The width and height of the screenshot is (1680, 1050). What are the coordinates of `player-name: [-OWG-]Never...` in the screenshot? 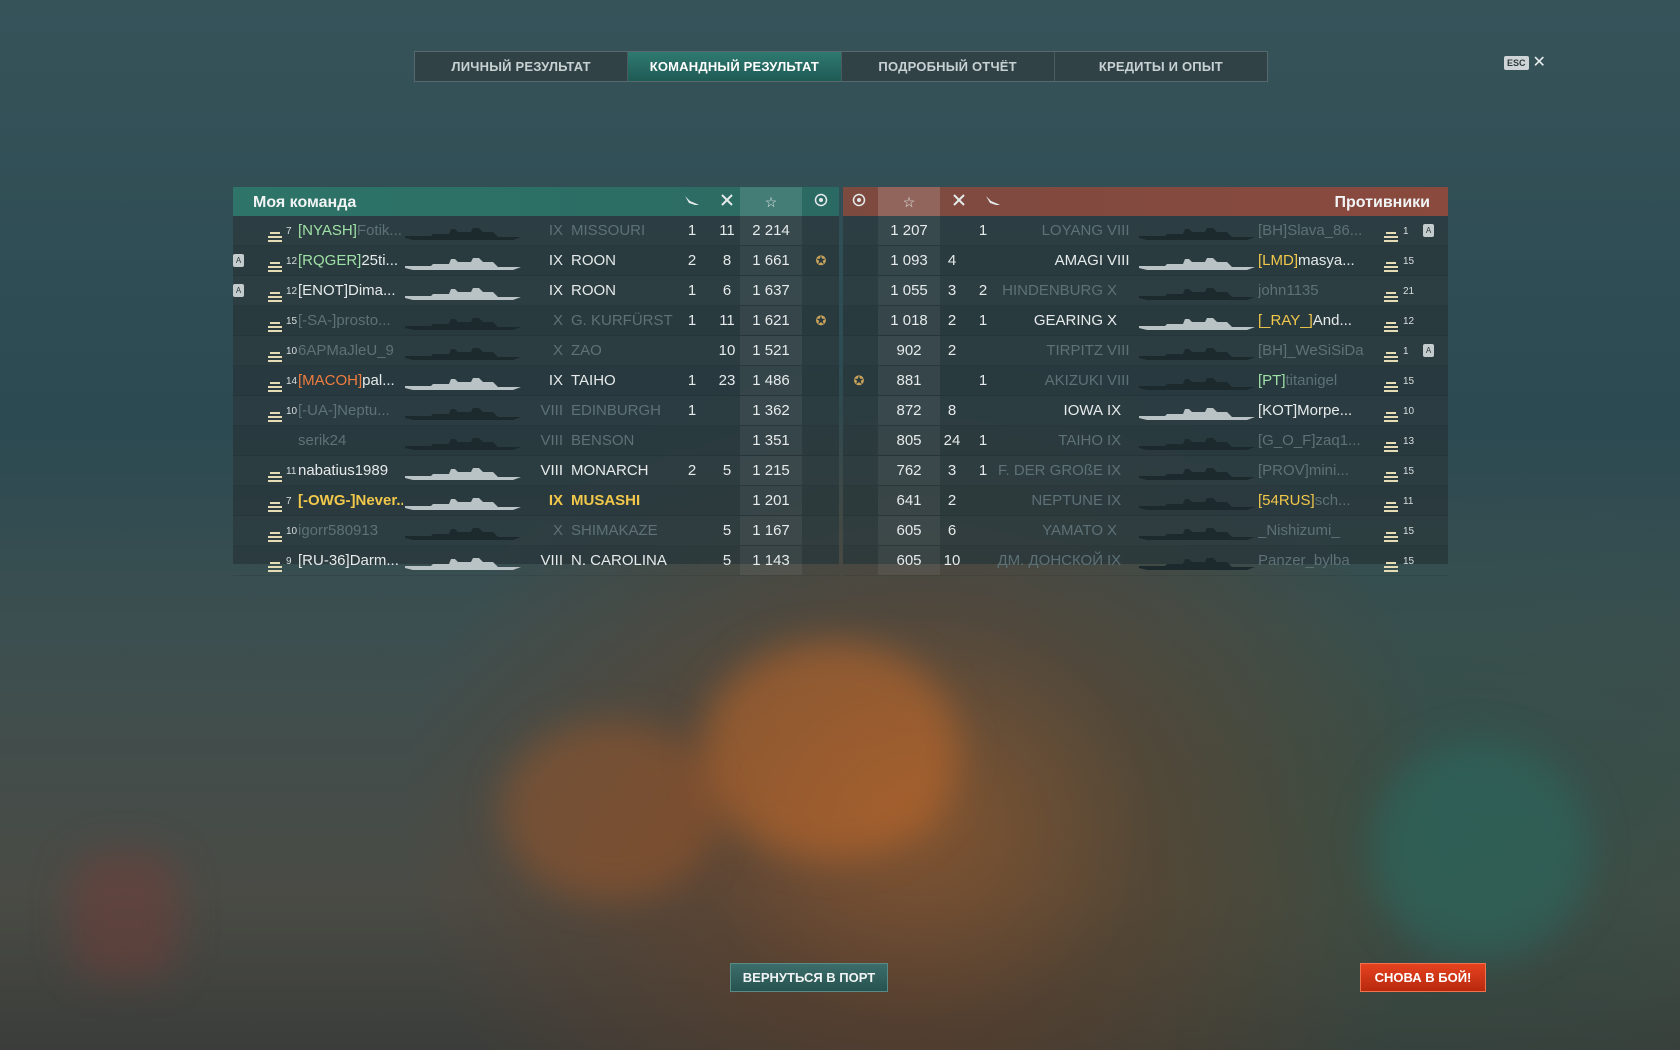 It's located at (350, 500).